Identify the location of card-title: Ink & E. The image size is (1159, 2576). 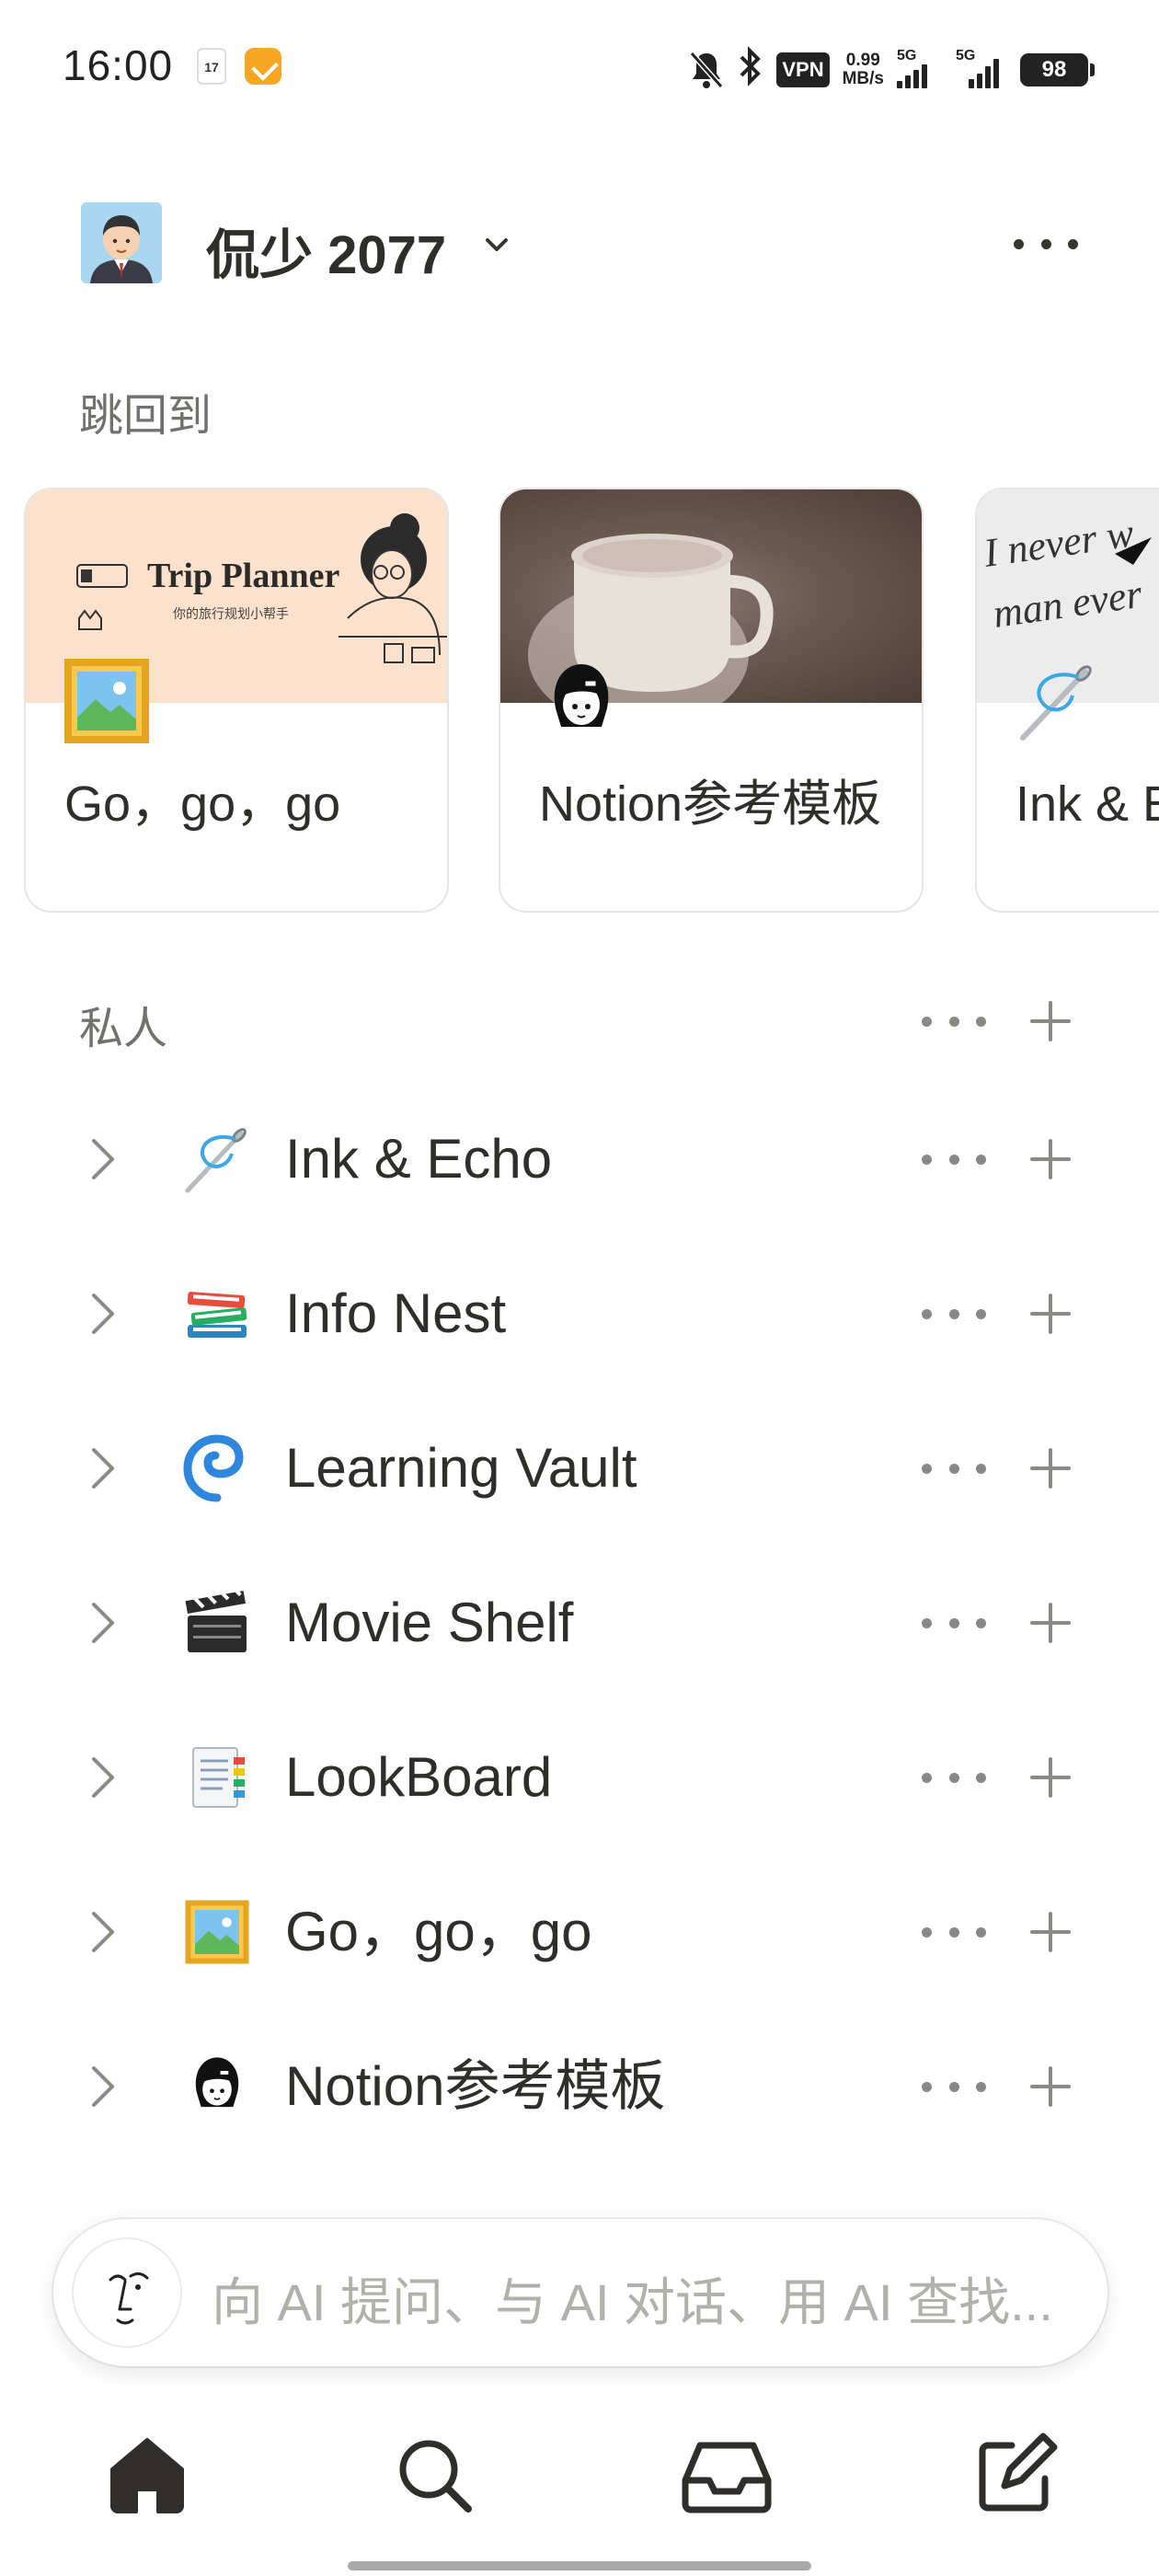
(1087, 804).